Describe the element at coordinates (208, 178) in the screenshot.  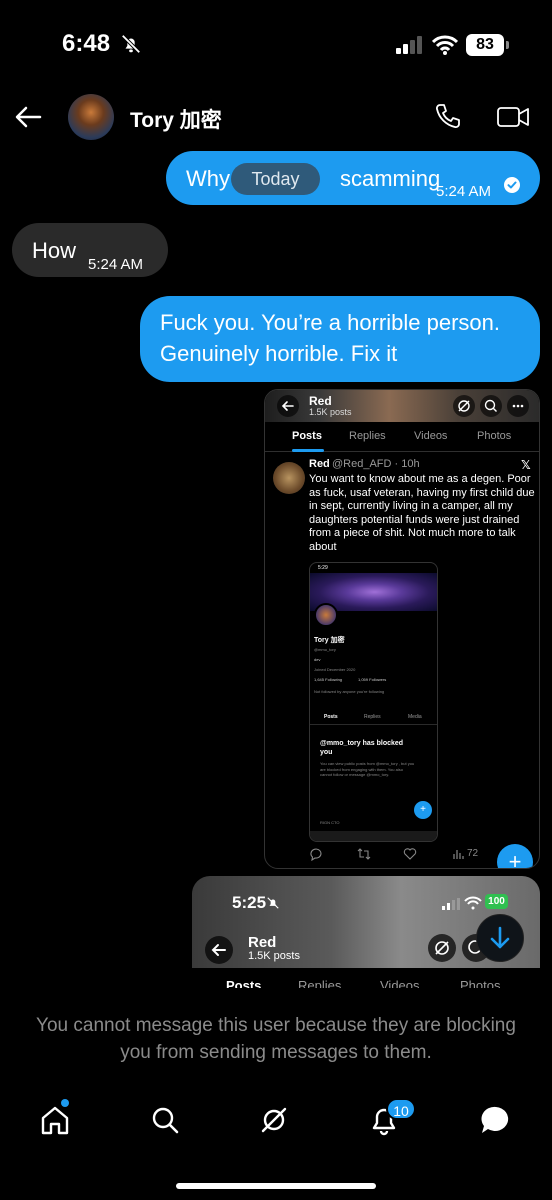
I see `message-text: Why` at that location.